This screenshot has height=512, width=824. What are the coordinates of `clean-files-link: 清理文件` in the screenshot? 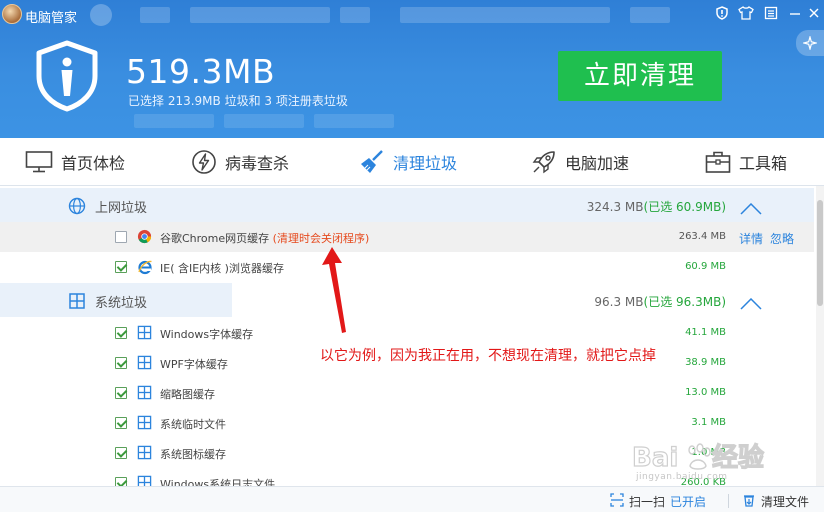 It's located at (775, 501).